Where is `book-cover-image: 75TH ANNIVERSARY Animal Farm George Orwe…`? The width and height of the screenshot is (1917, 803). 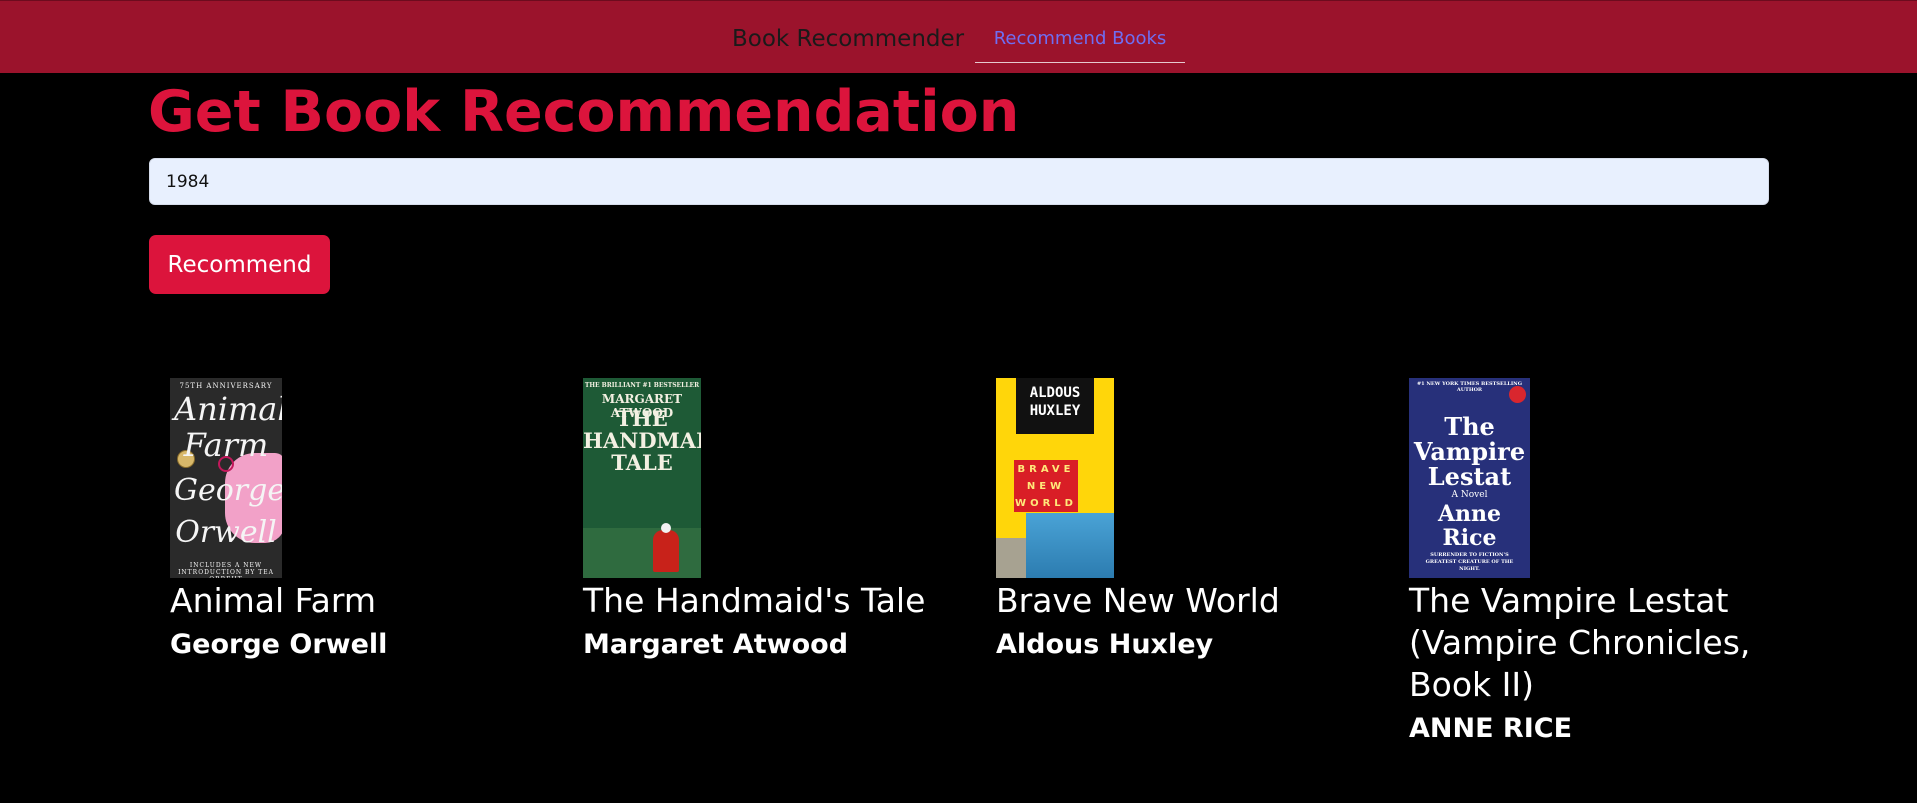 book-cover-image: 75TH ANNIVERSARY Animal Farm George Orwe… is located at coordinates (226, 478).